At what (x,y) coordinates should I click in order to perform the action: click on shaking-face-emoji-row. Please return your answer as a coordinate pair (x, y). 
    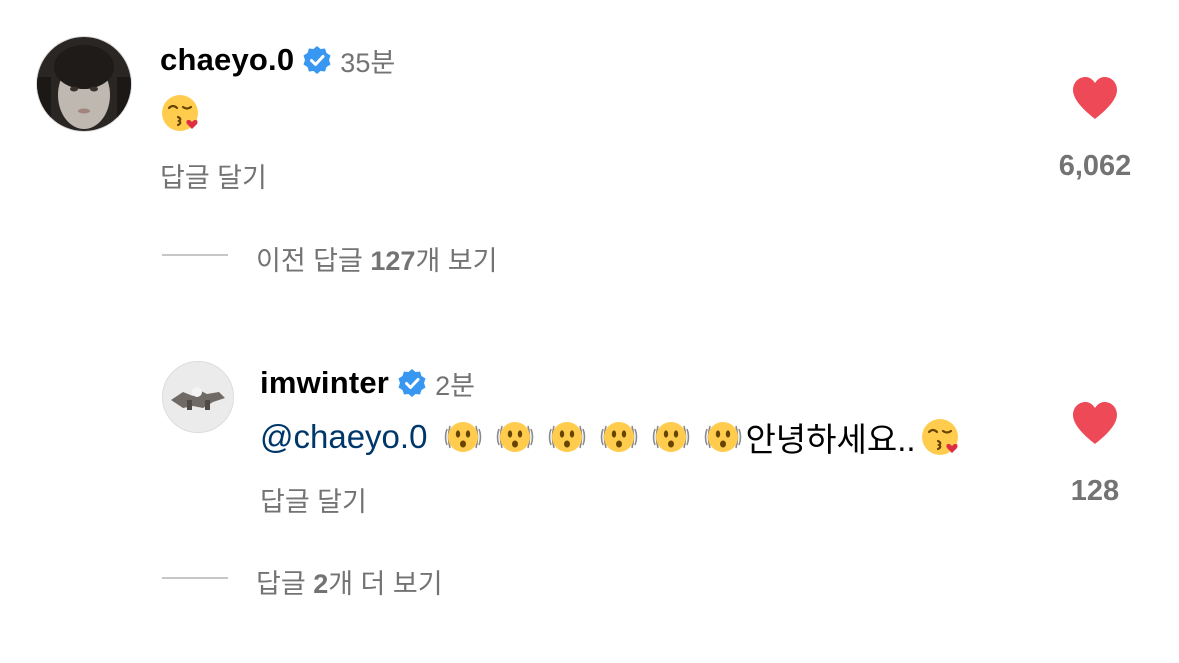
    Looking at the image, I should click on (593, 437).